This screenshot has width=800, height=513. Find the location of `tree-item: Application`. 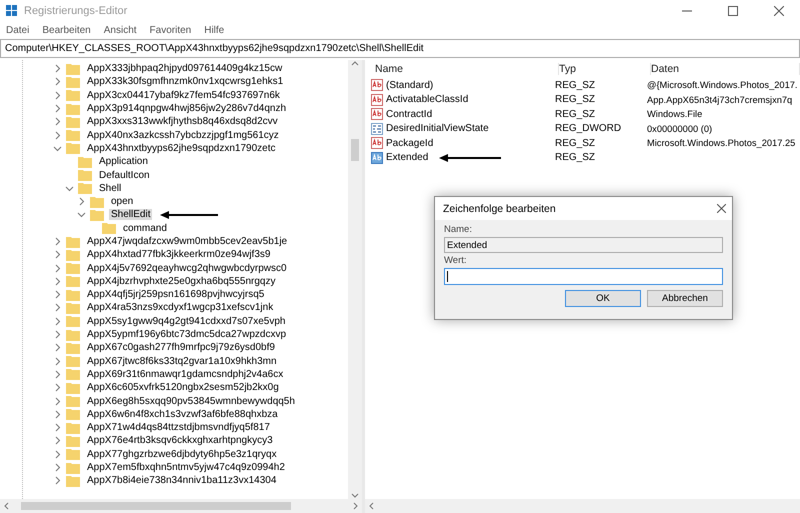

tree-item: Application is located at coordinates (123, 162).